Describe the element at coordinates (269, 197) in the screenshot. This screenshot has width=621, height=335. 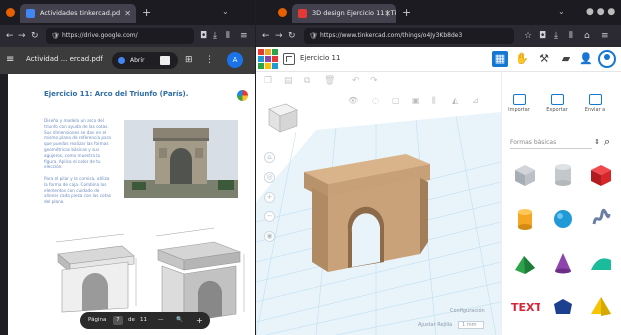
I see `zoom-in-icon: +` at that location.